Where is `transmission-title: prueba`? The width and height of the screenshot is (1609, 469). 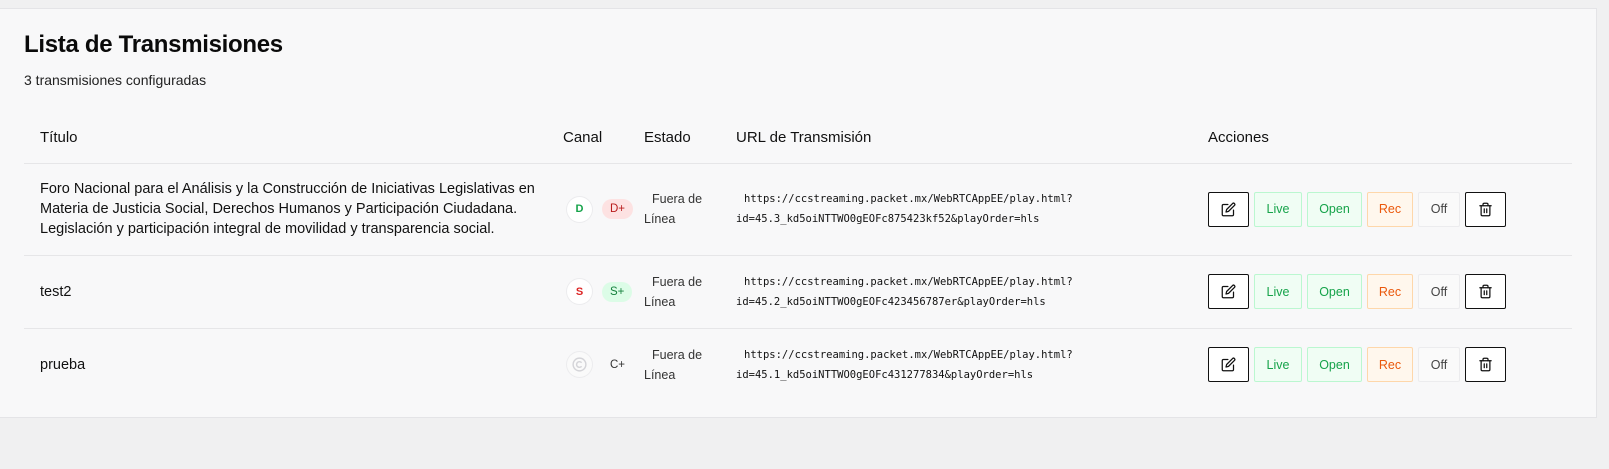
transmission-title: prueba is located at coordinates (63, 364).